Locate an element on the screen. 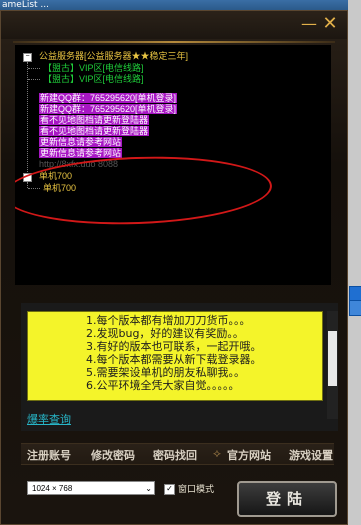 Image resolution: width=361 pixels, height=525 pixels. drop-rate-query-link: 爆率查询 is located at coordinates (49, 419).